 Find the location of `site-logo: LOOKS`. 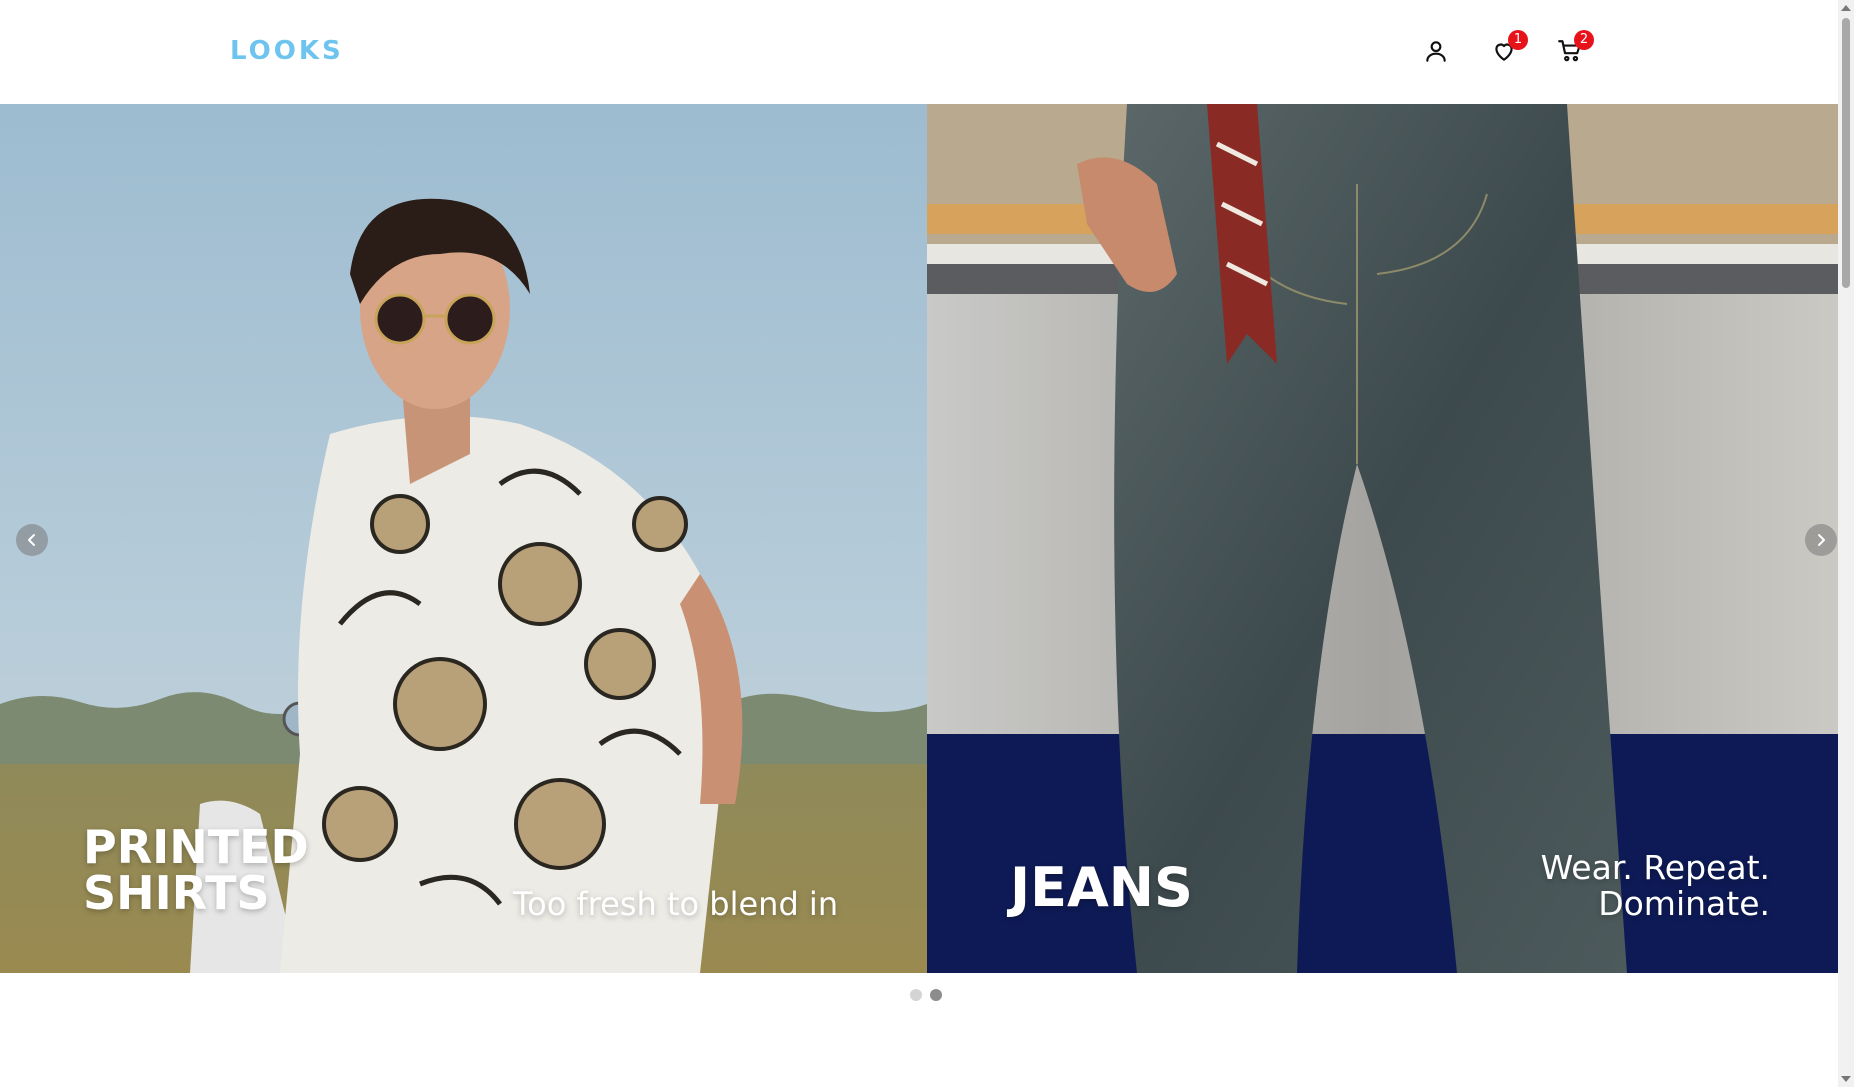

site-logo: LOOKS is located at coordinates (287, 51).